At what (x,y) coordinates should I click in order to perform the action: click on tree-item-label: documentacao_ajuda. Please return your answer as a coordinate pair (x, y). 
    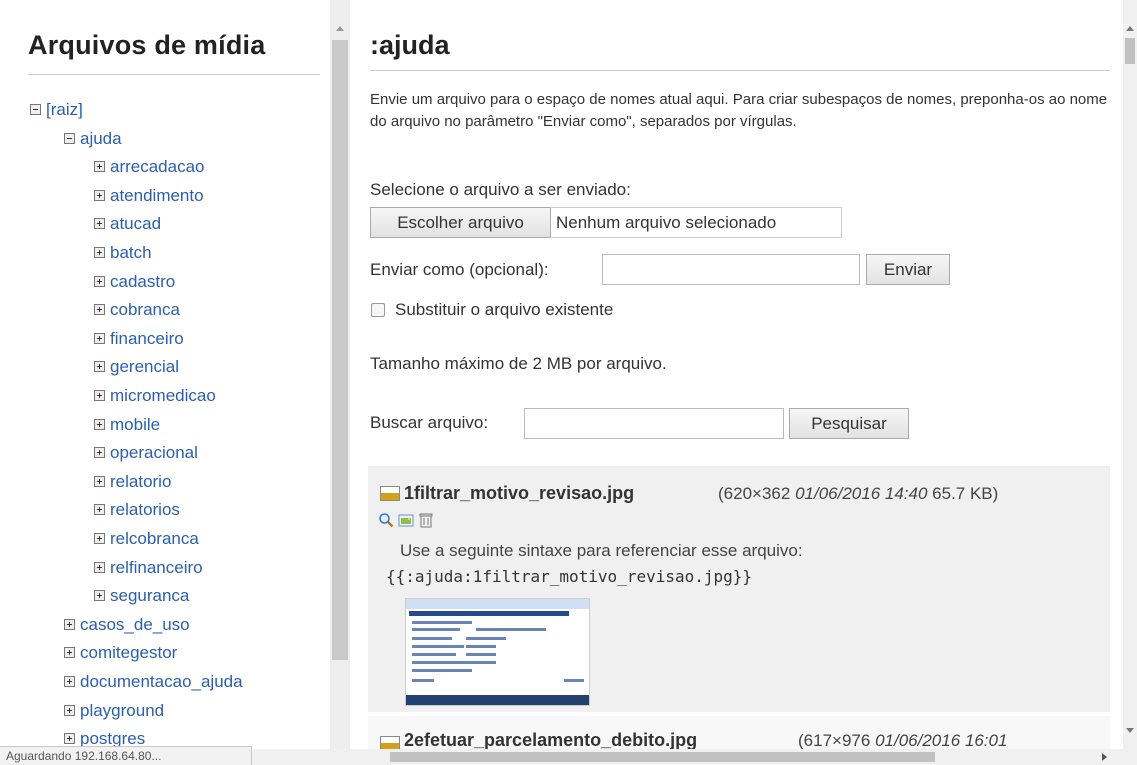
    Looking at the image, I should click on (161, 681).